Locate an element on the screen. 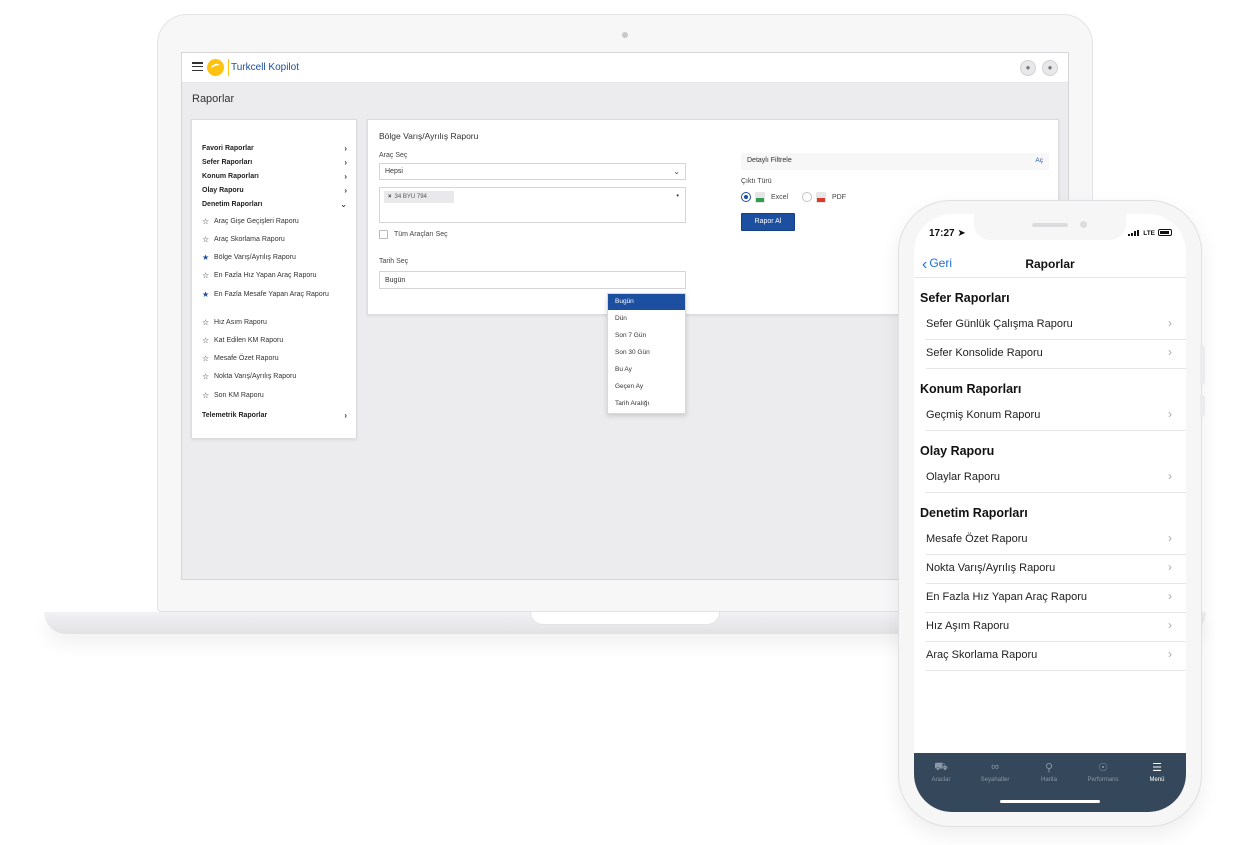 The image size is (1250, 845). category-label: Sefer Raporları is located at coordinates (227, 162).